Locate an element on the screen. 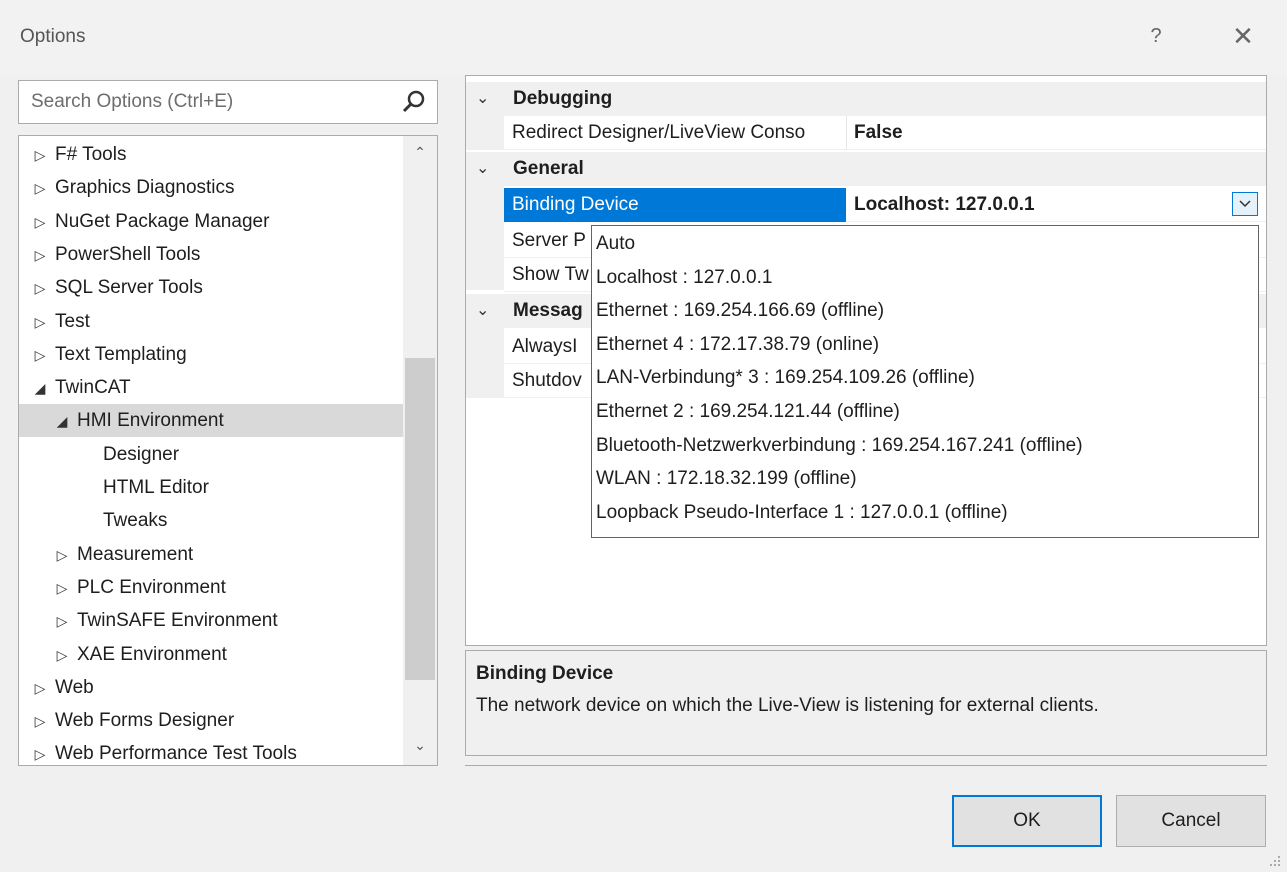 The width and height of the screenshot is (1287, 872). tree-item: ▷ TwinSAFE Environment is located at coordinates (227, 620).